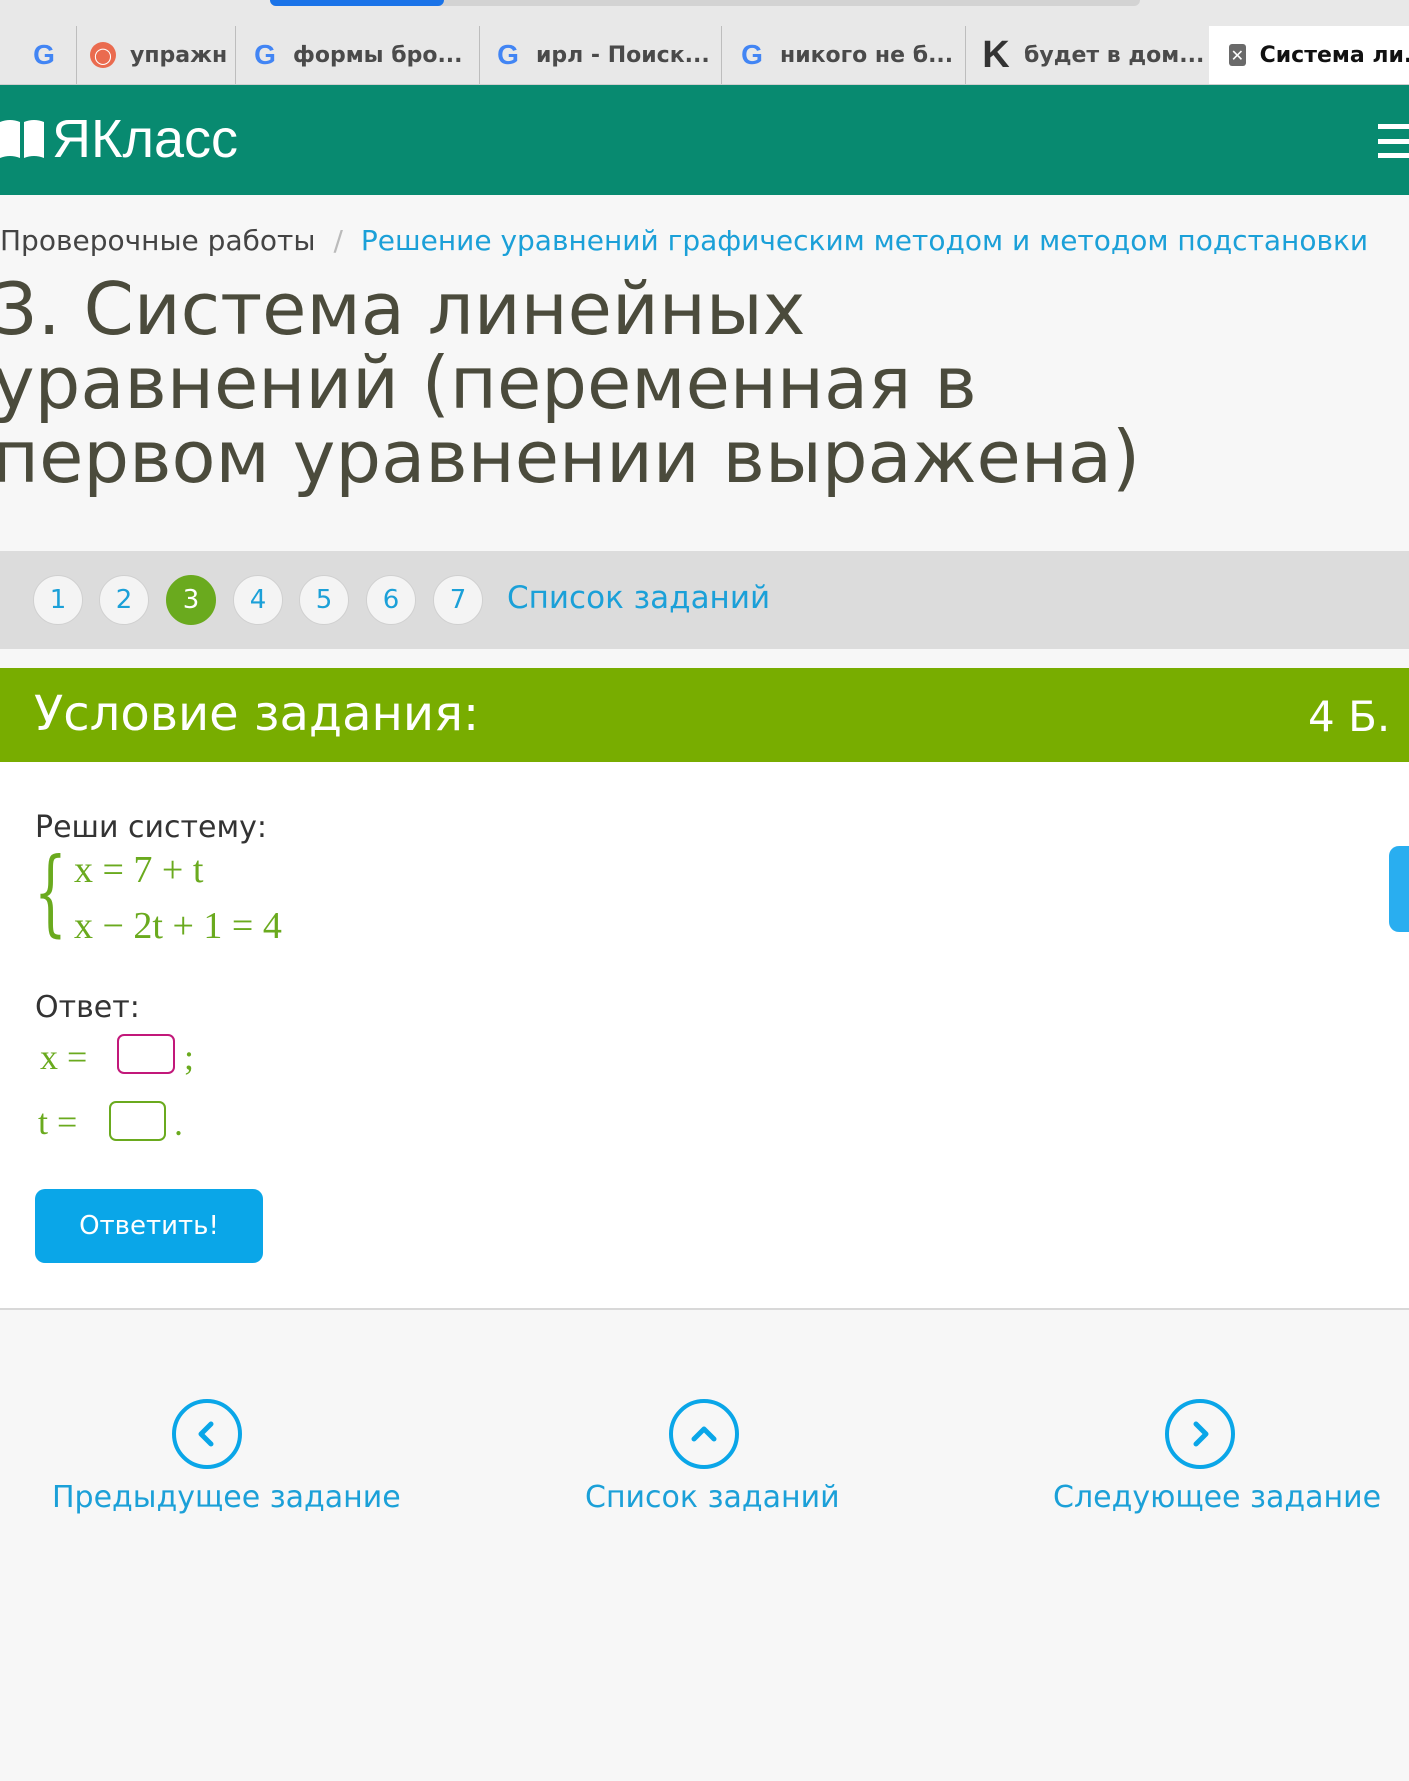  What do you see at coordinates (458, 600) in the screenshot?
I see `task-number-7: 7` at bounding box center [458, 600].